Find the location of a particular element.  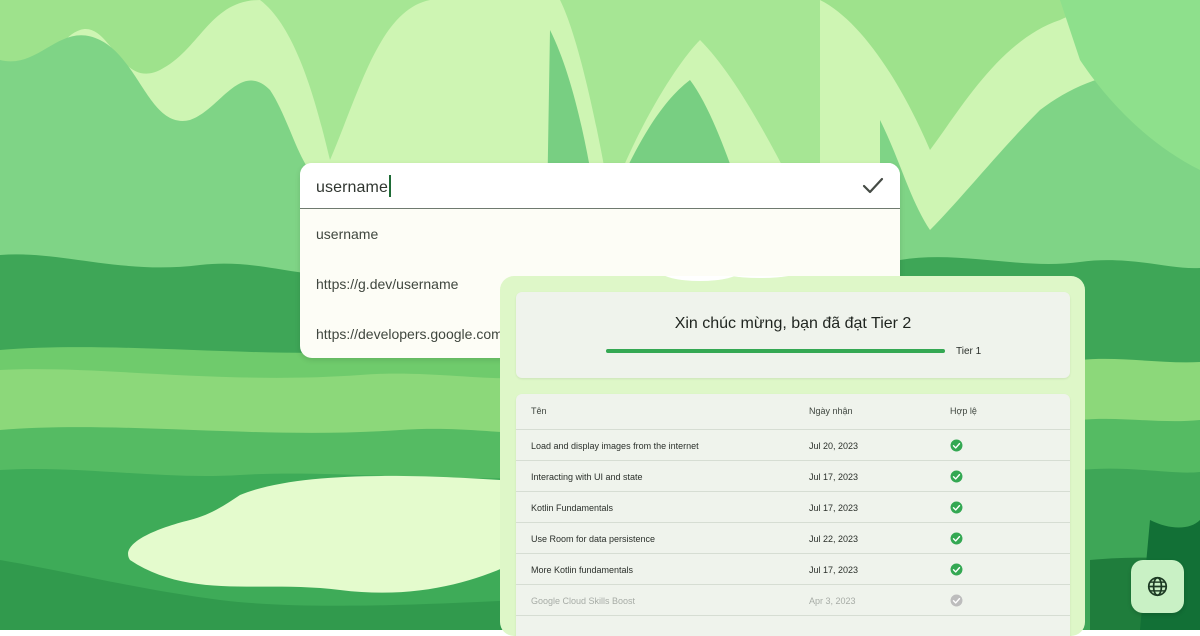

globe-icon is located at coordinates (1157, 586).